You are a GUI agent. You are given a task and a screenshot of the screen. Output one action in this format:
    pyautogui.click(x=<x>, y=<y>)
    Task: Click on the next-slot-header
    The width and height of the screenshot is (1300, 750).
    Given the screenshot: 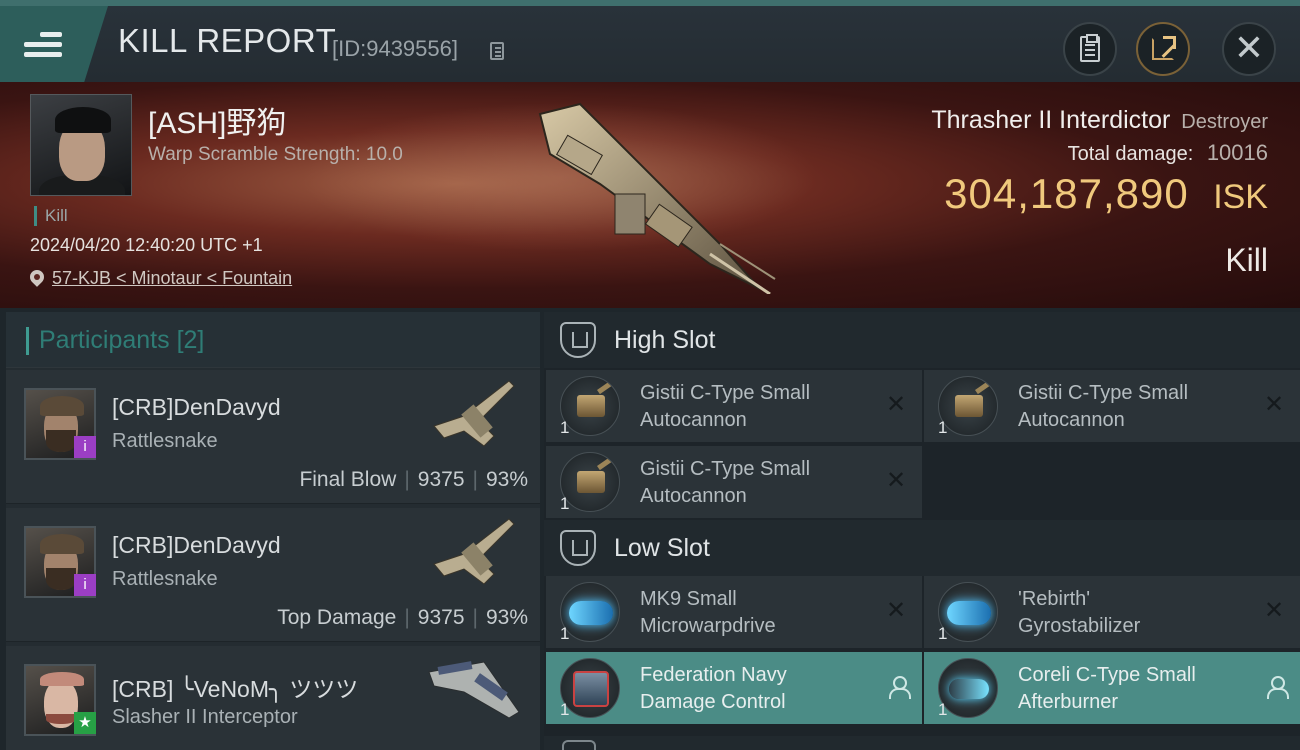 What is the action you would take?
    pyautogui.click(x=922, y=743)
    